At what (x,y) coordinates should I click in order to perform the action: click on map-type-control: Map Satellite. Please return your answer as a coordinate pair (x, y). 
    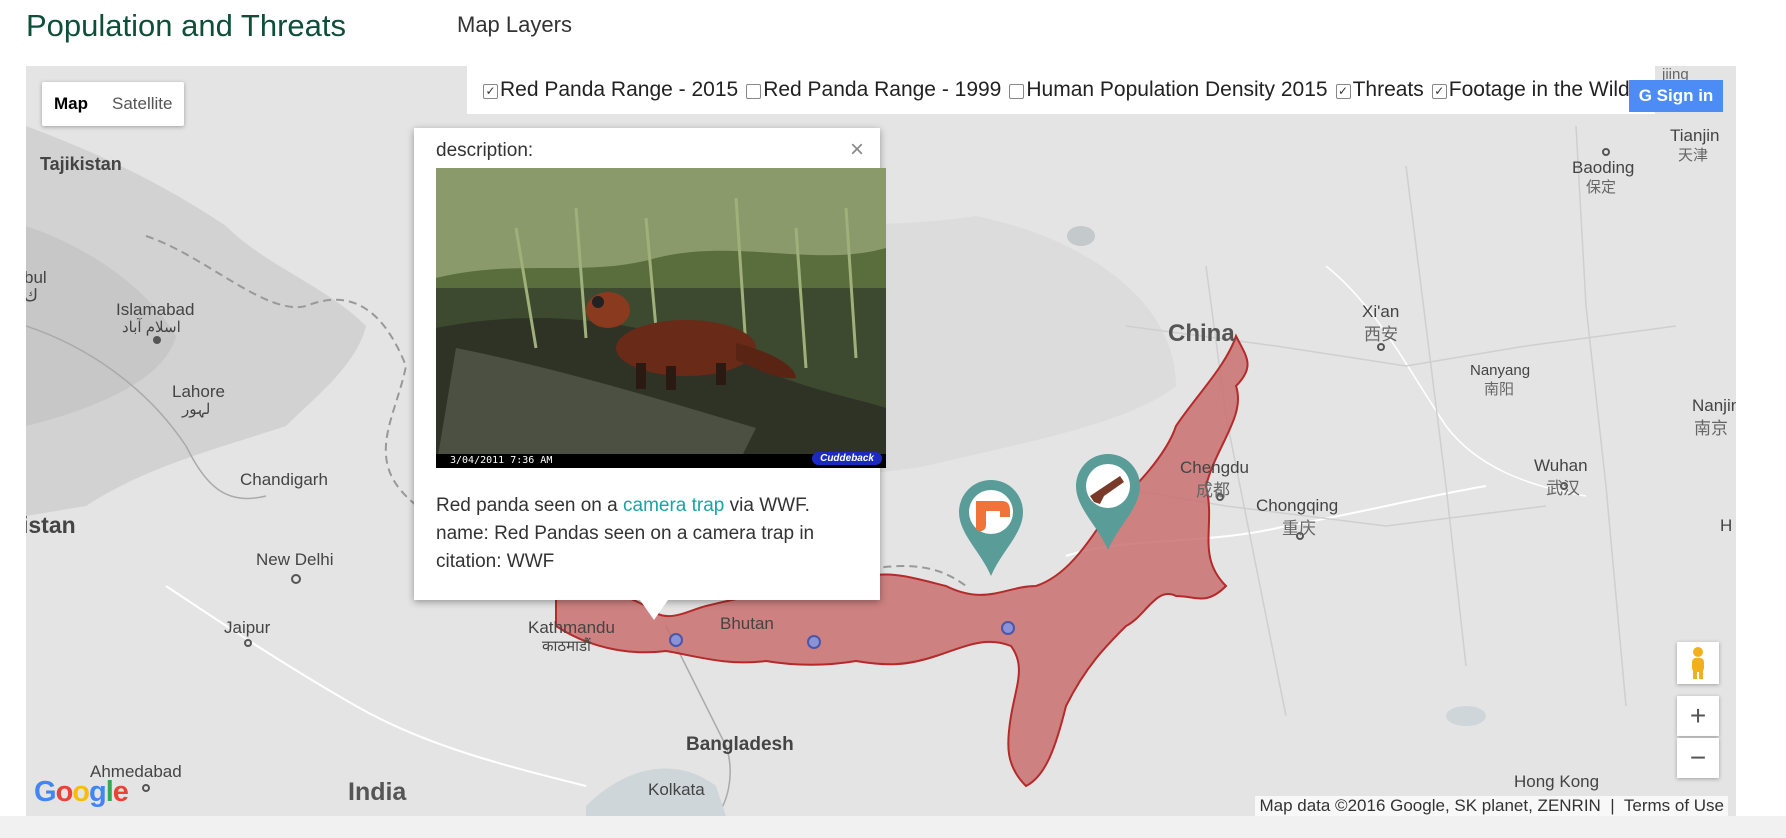
    Looking at the image, I should click on (113, 104).